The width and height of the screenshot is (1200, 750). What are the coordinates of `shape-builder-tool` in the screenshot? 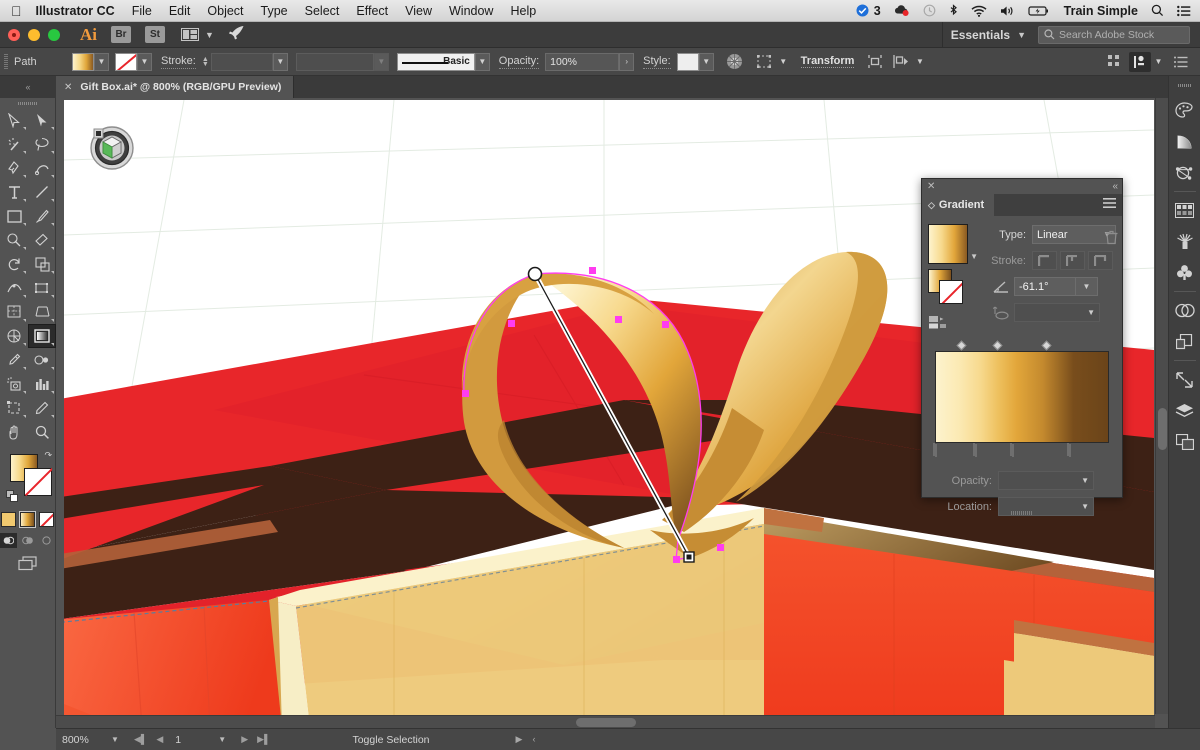 It's located at (14, 312).